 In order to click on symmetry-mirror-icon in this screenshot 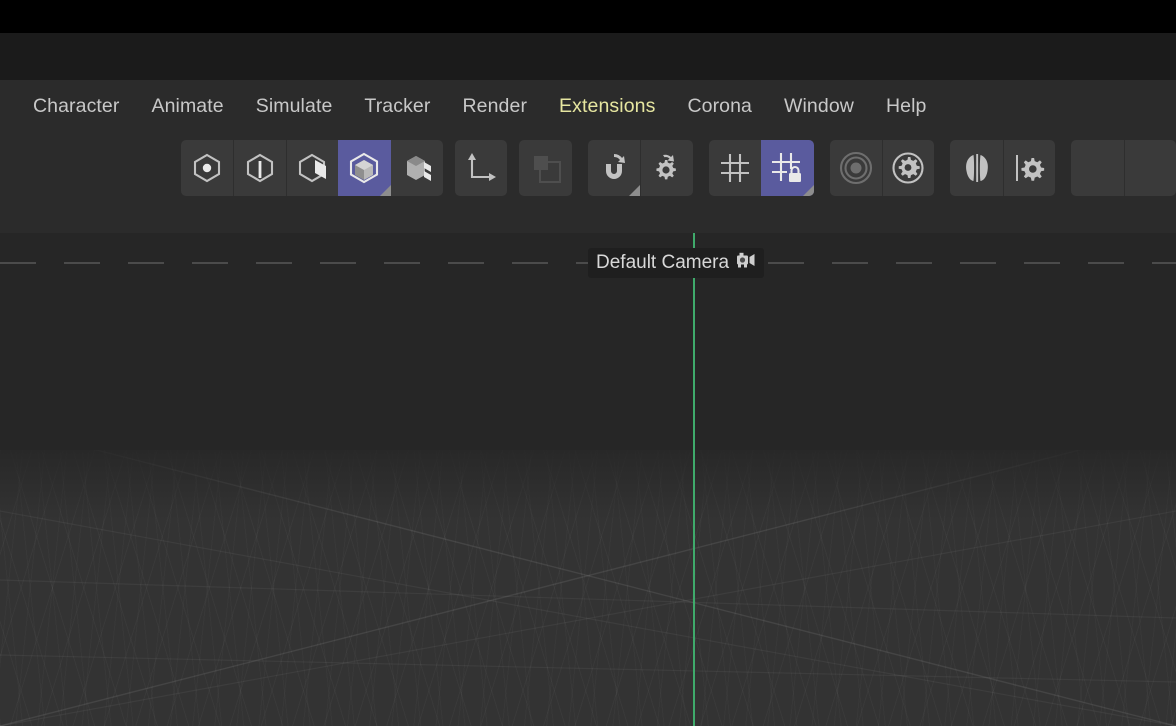, I will do `click(977, 168)`.